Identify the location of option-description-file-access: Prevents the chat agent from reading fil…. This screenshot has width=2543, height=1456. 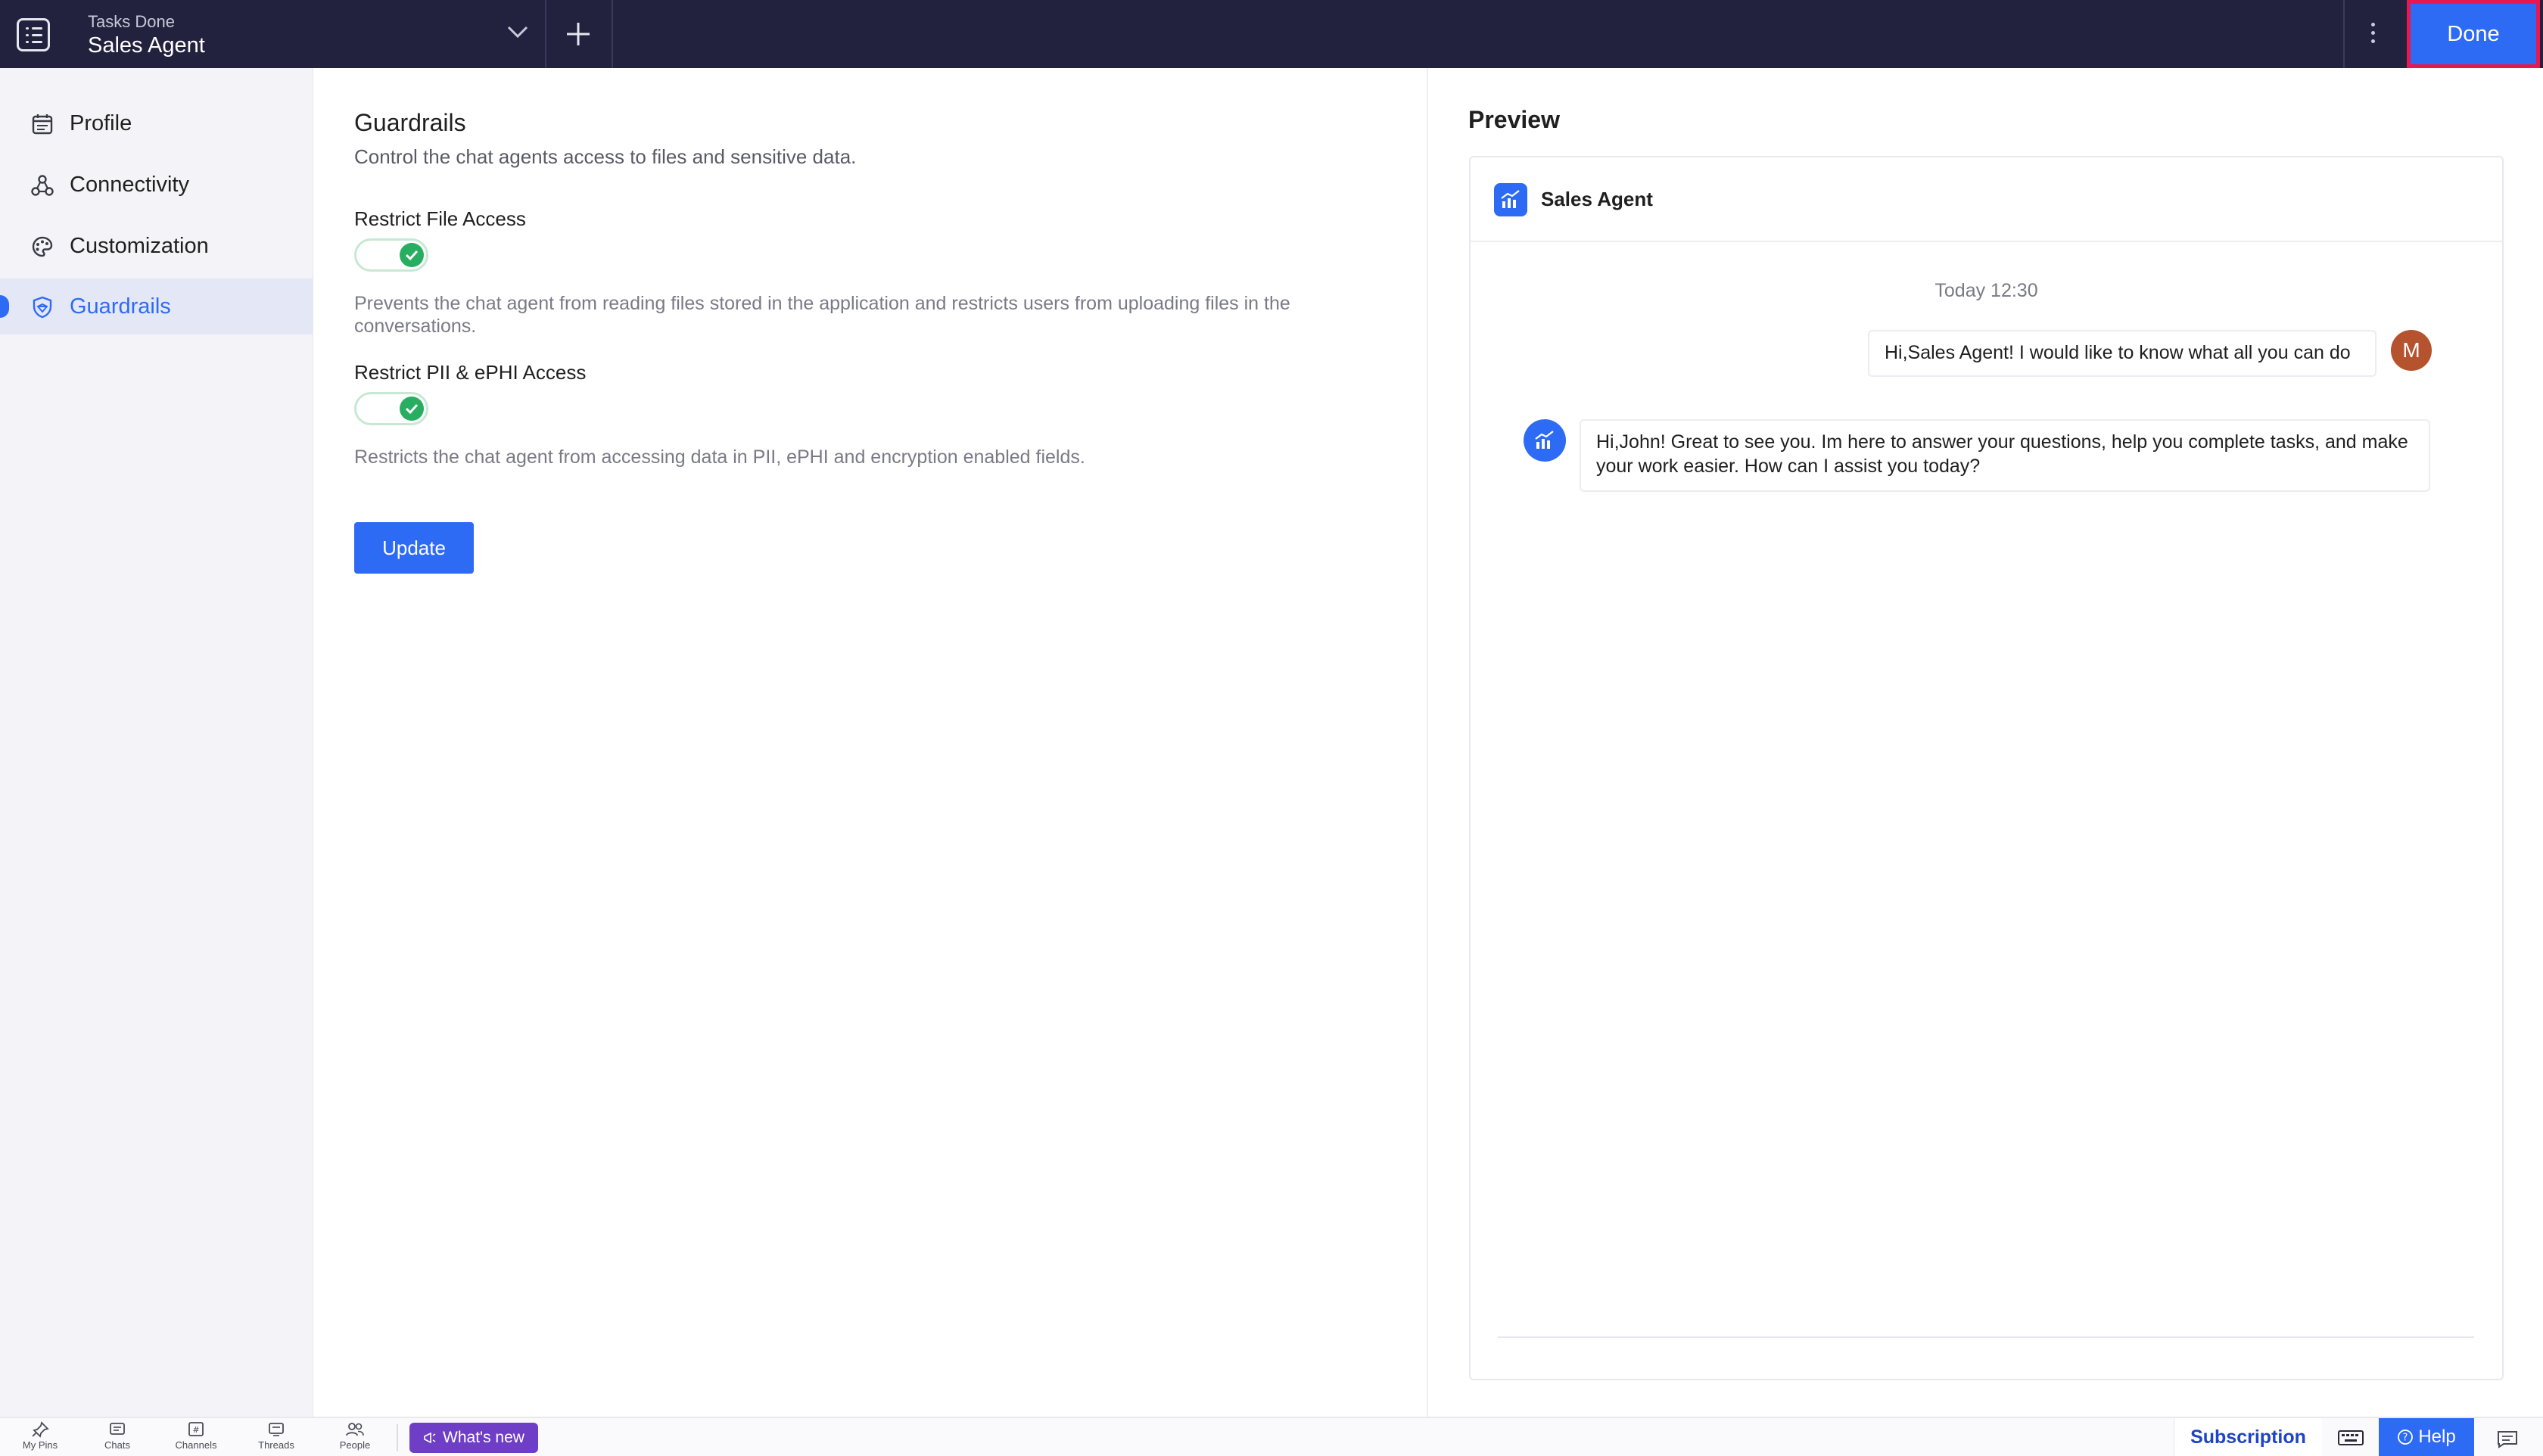
(822, 315).